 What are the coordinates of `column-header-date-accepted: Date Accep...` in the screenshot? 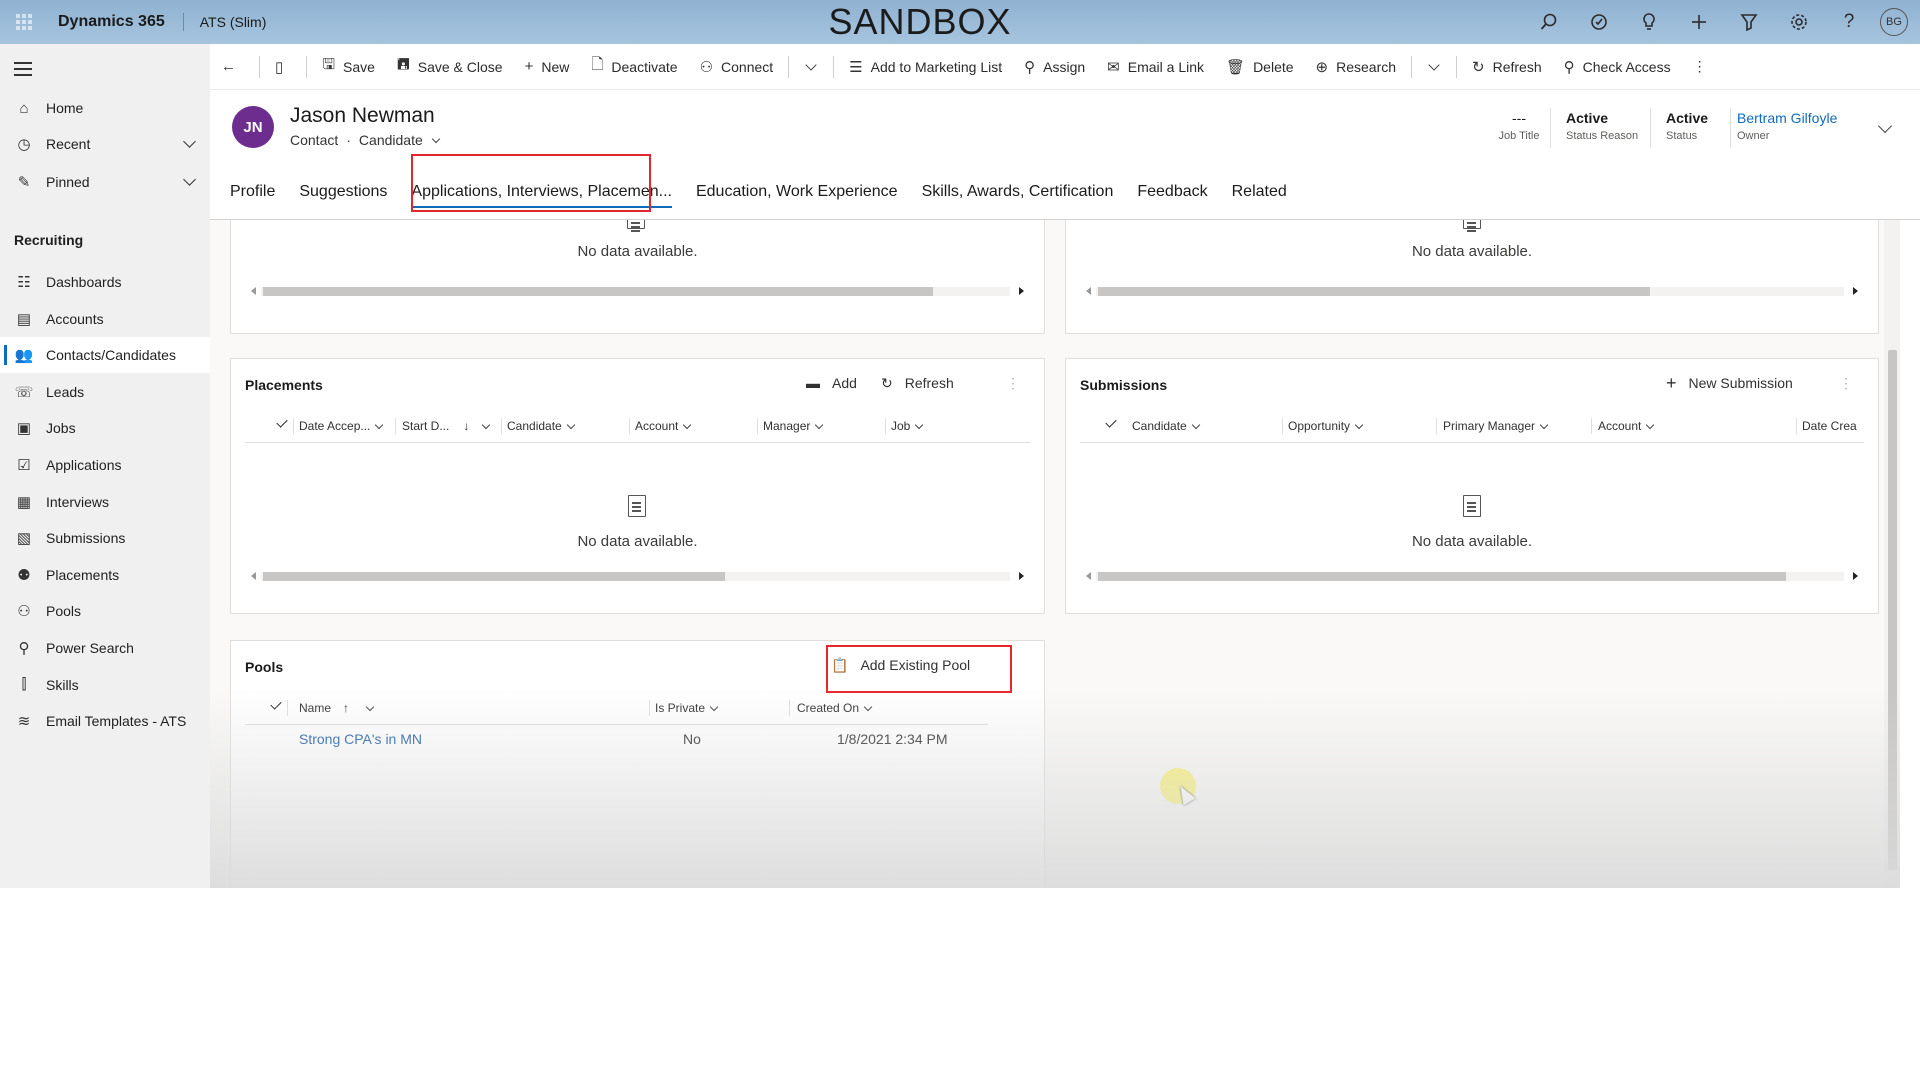 It's located at (341, 426).